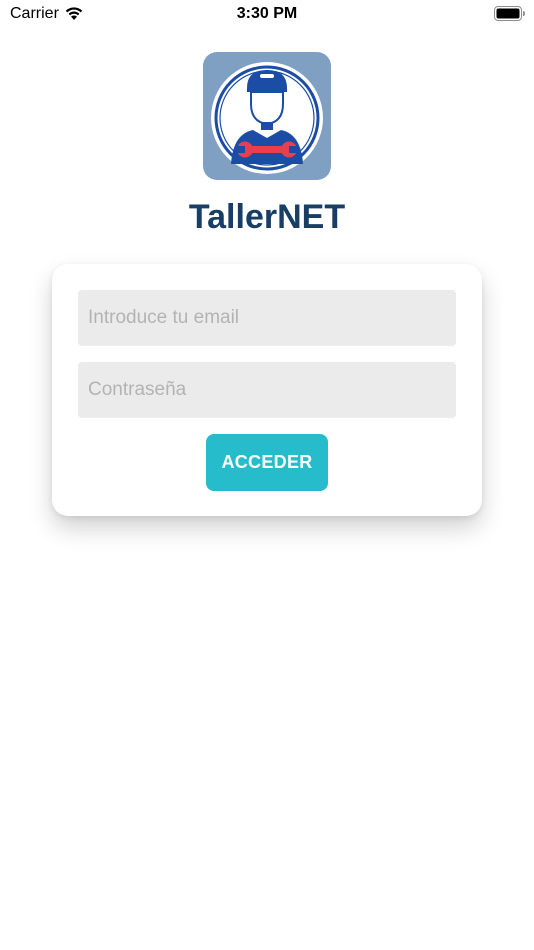  I want to click on mechanic-logo-icon, so click(267, 118).